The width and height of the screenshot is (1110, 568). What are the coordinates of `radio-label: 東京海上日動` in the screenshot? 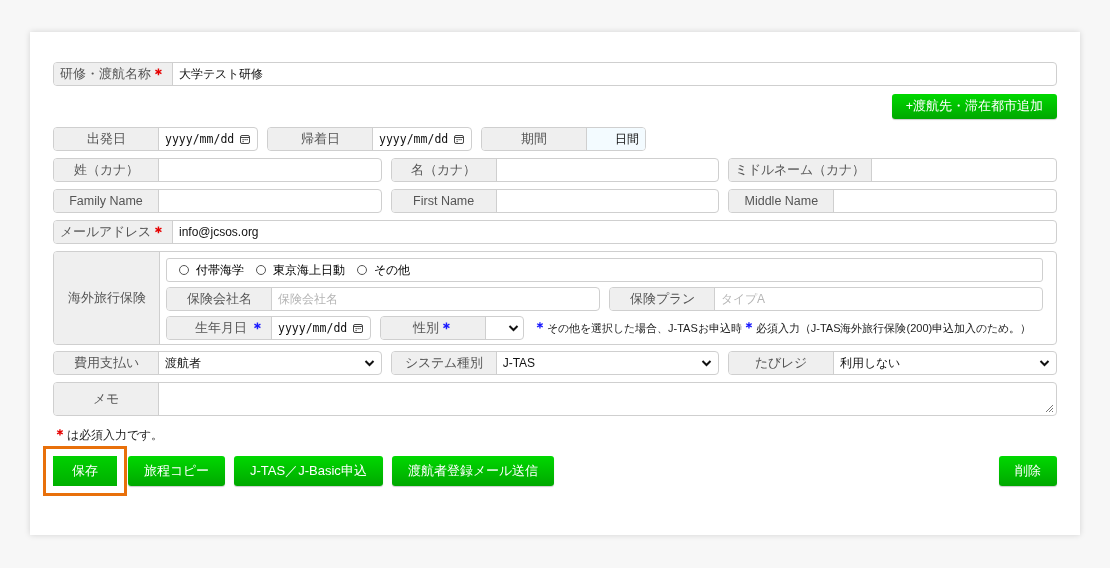 It's located at (309, 270).